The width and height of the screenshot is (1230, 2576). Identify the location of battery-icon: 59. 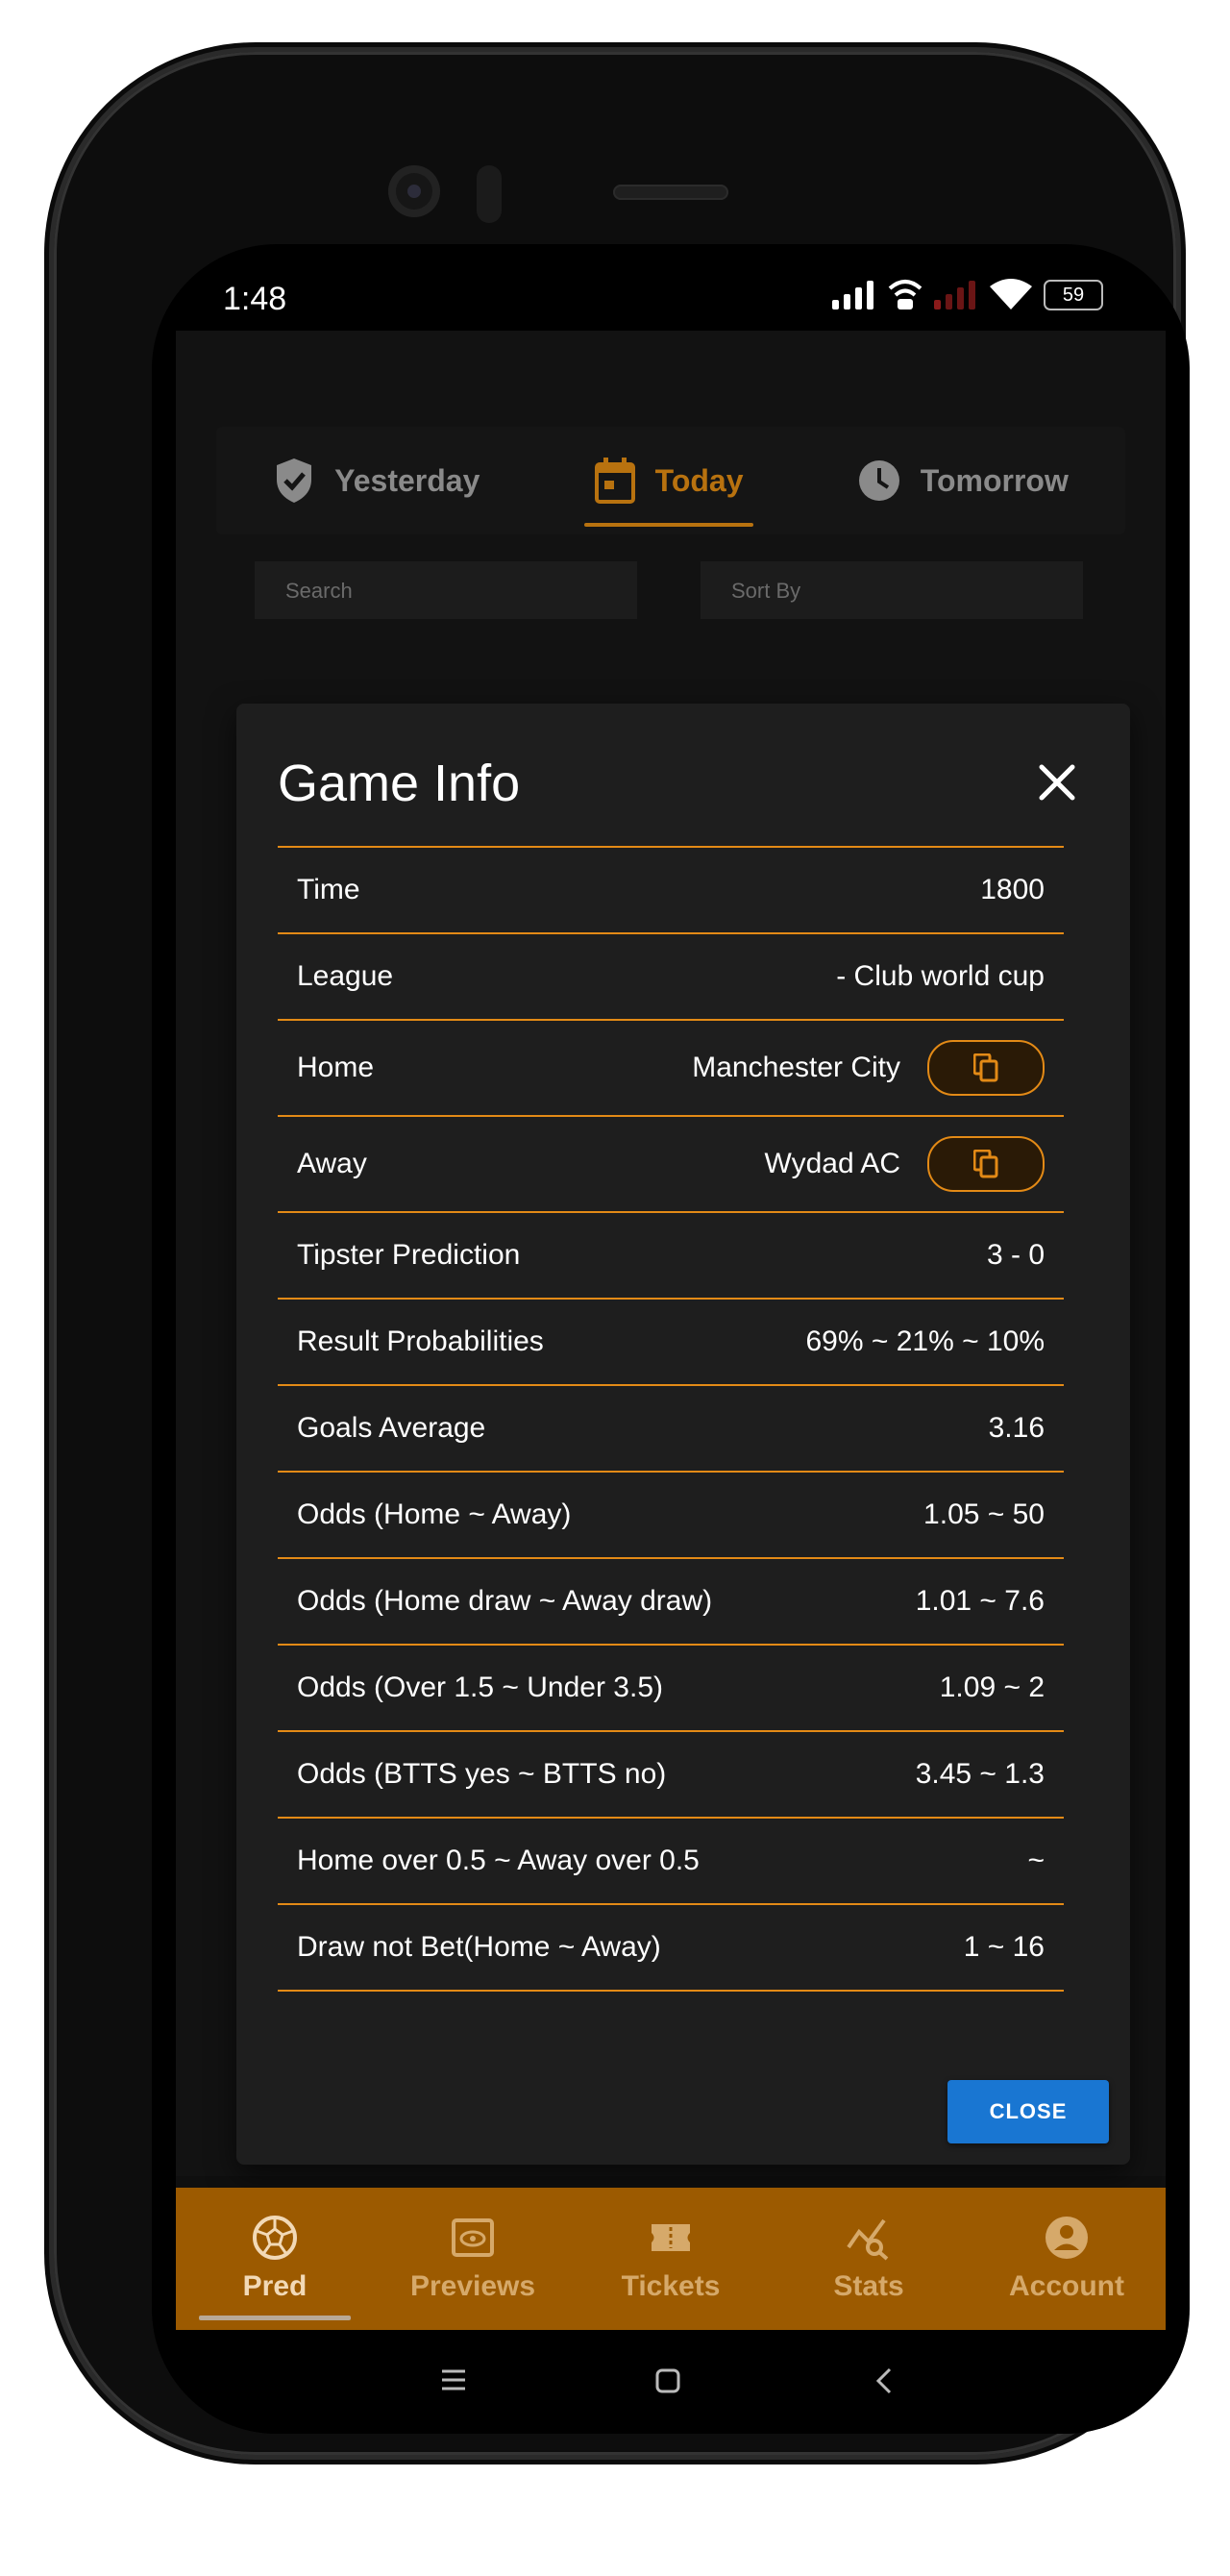
(1073, 295).